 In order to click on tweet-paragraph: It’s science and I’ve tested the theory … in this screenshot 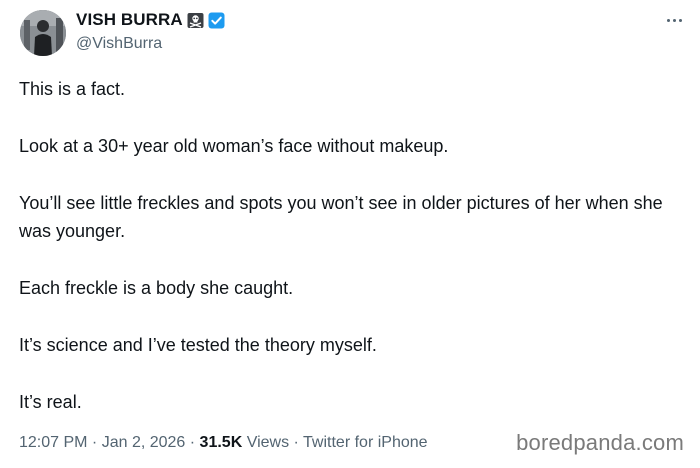, I will do `click(198, 345)`.